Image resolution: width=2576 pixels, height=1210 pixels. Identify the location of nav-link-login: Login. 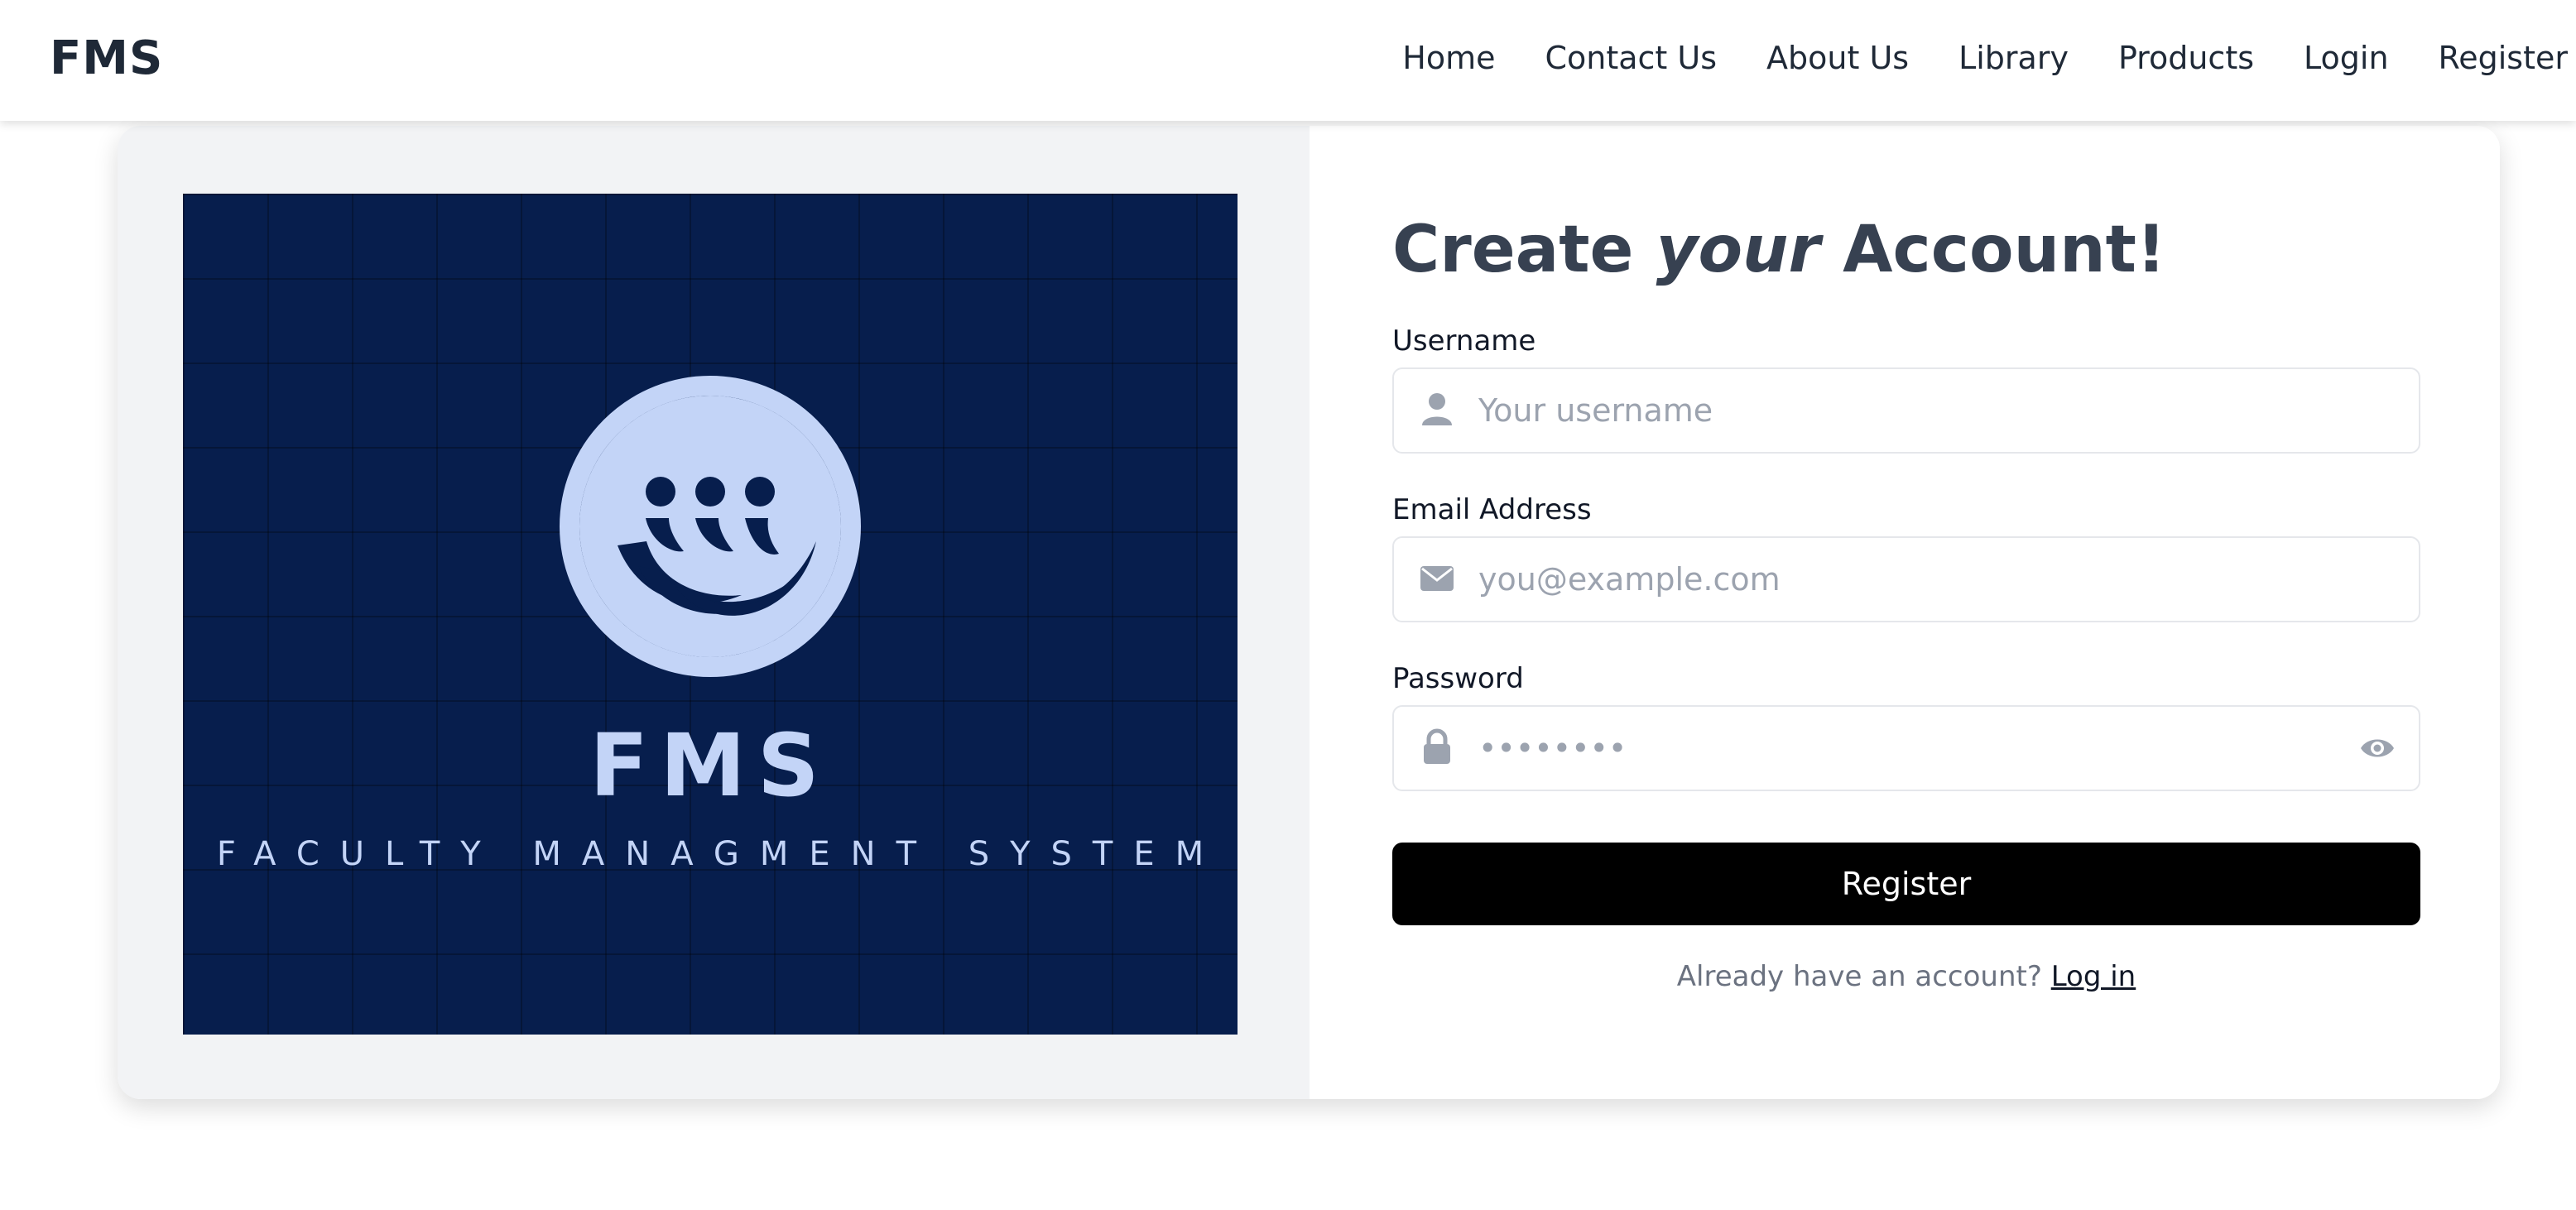
(2346, 58).